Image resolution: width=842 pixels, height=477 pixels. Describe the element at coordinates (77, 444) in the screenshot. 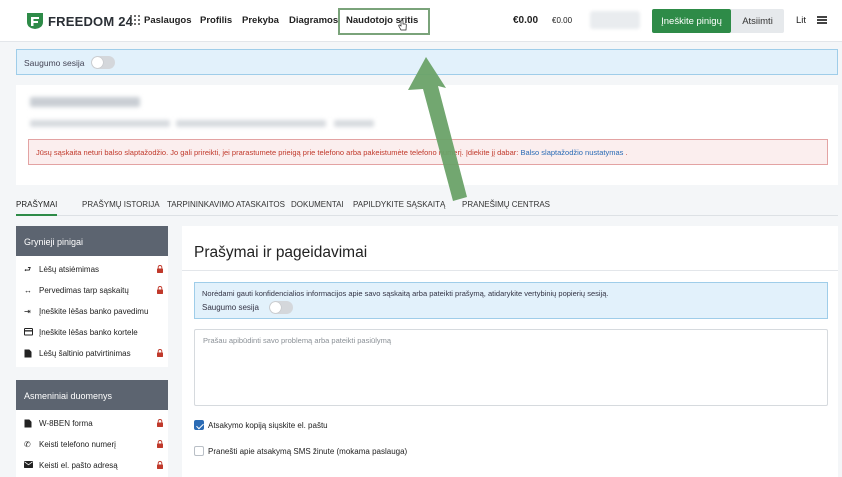

I see `sidebar-item-label: Keisti telefono numerį` at that location.